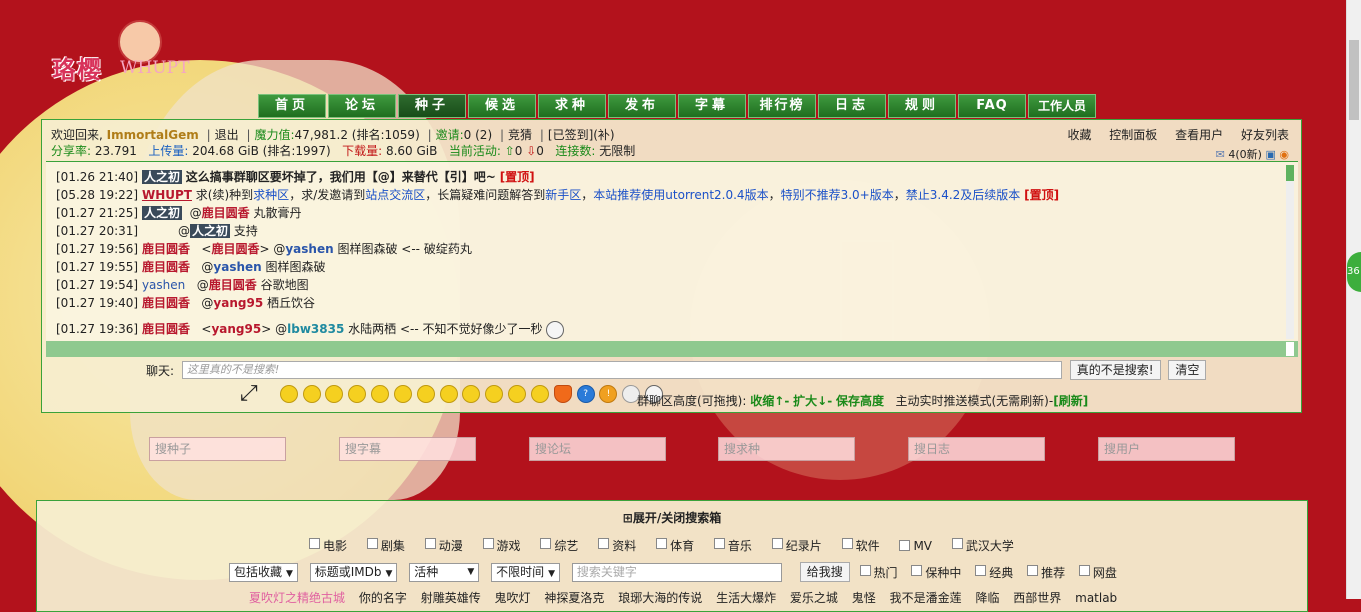  Describe the element at coordinates (963, 195) in the screenshot. I see `chat-link: 禁止3.4.2及后续版本` at that location.